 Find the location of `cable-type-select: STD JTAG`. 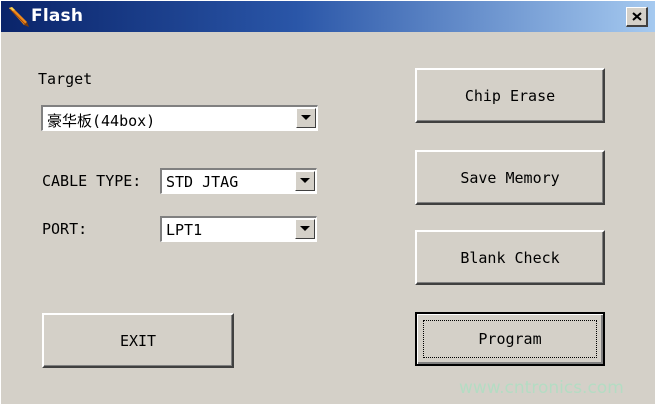

cable-type-select: STD JTAG is located at coordinates (238, 181).